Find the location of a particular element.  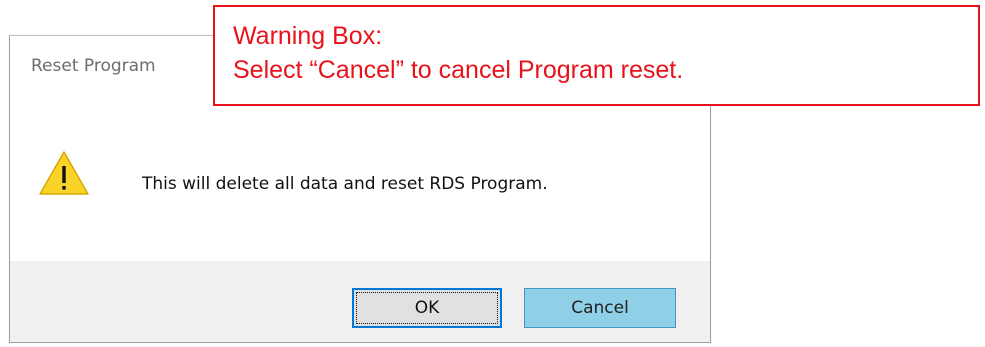

ok-button: OK is located at coordinates (427, 308).